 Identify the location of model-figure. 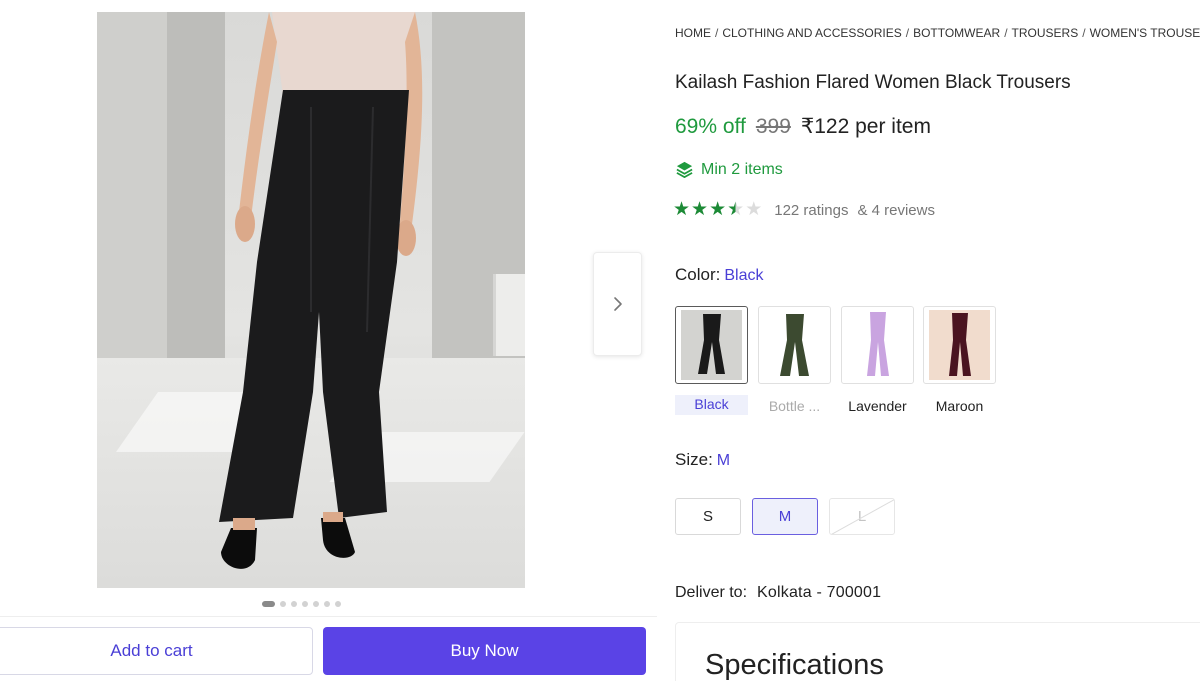
(321, 290).